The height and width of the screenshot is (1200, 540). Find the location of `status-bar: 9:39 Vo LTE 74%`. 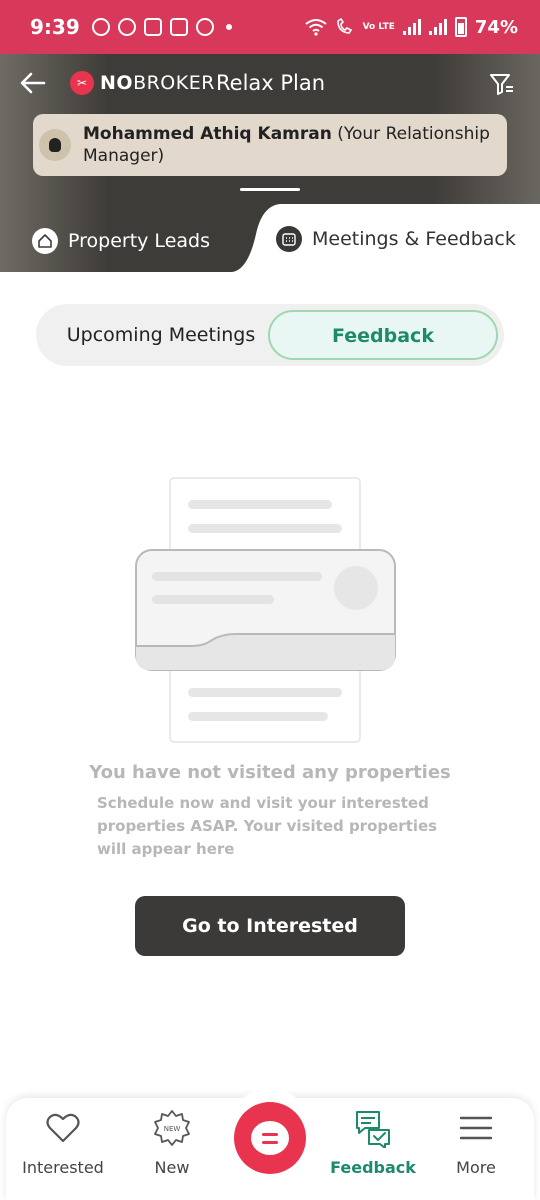

status-bar: 9:39 Vo LTE 74% is located at coordinates (270, 27).